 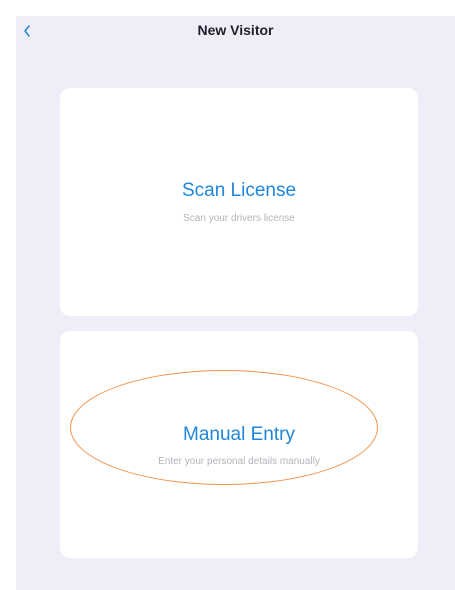 What do you see at coordinates (239, 434) in the screenshot?
I see `manual-entry-title: Manual Entry` at bounding box center [239, 434].